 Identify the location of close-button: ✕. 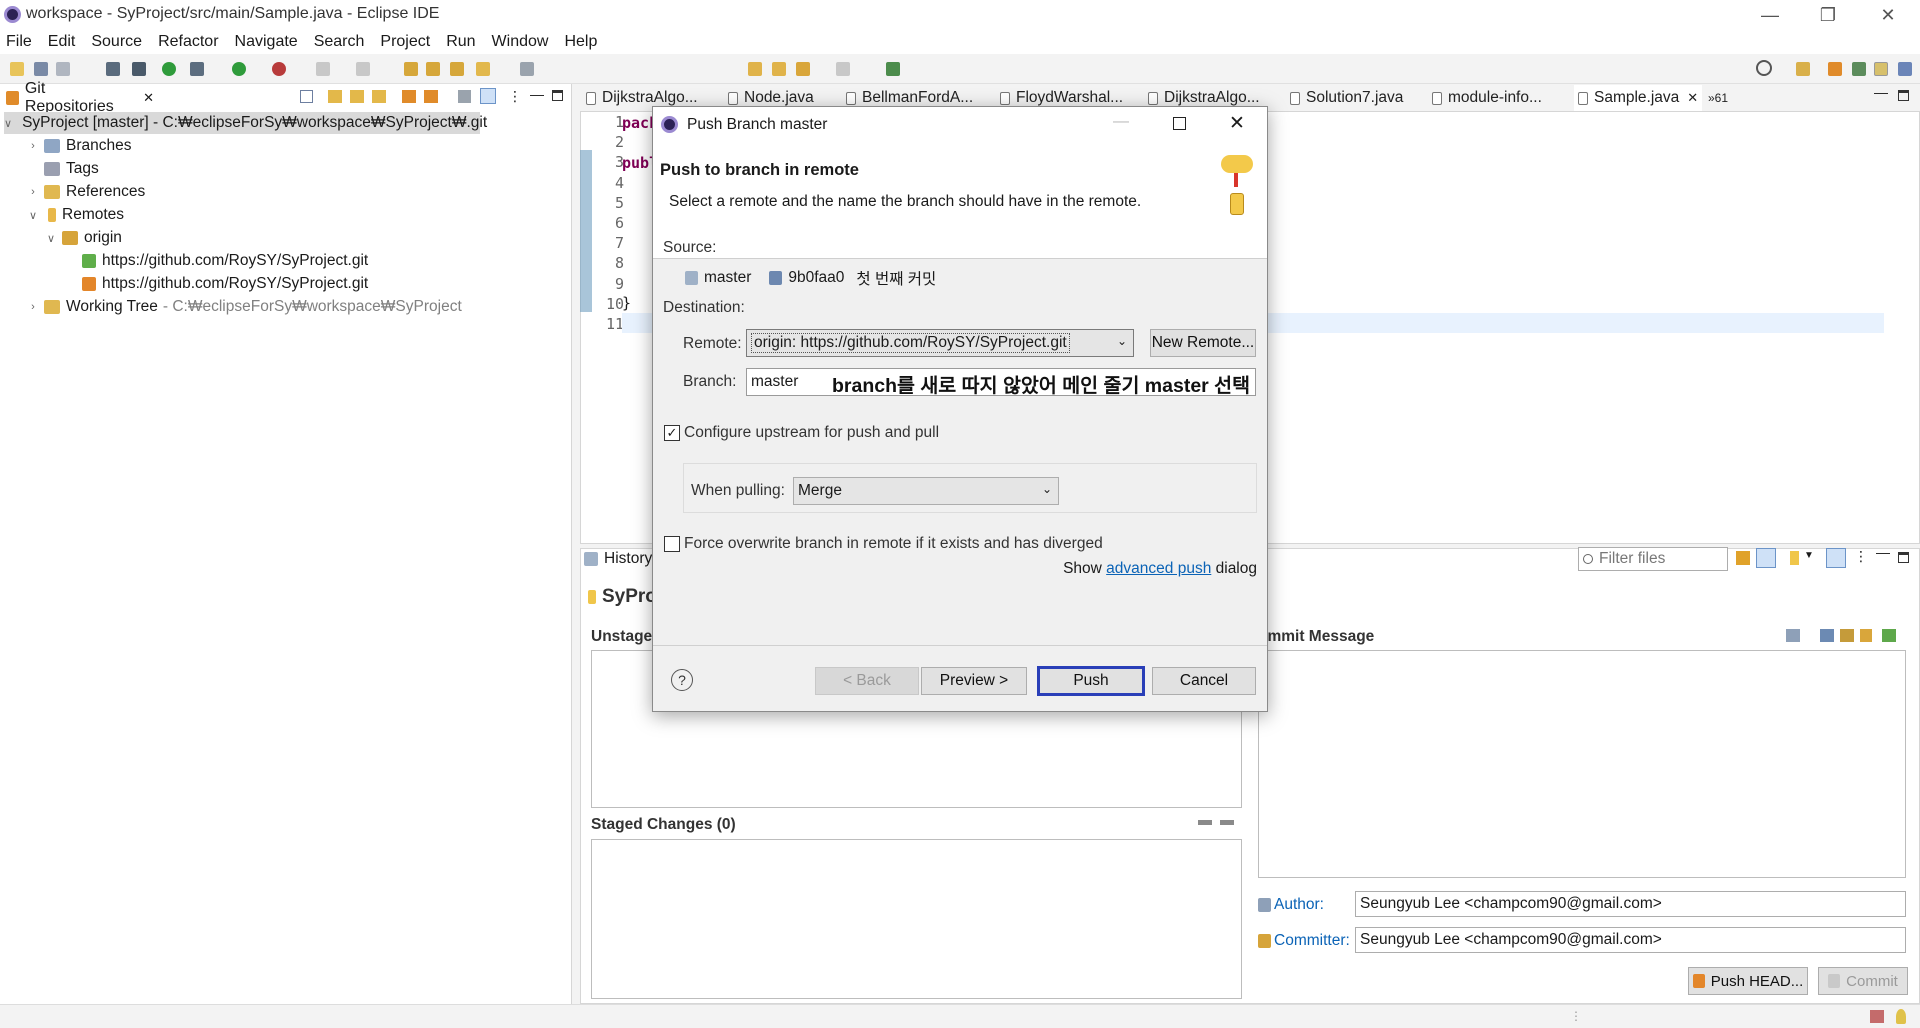
(1888, 15).